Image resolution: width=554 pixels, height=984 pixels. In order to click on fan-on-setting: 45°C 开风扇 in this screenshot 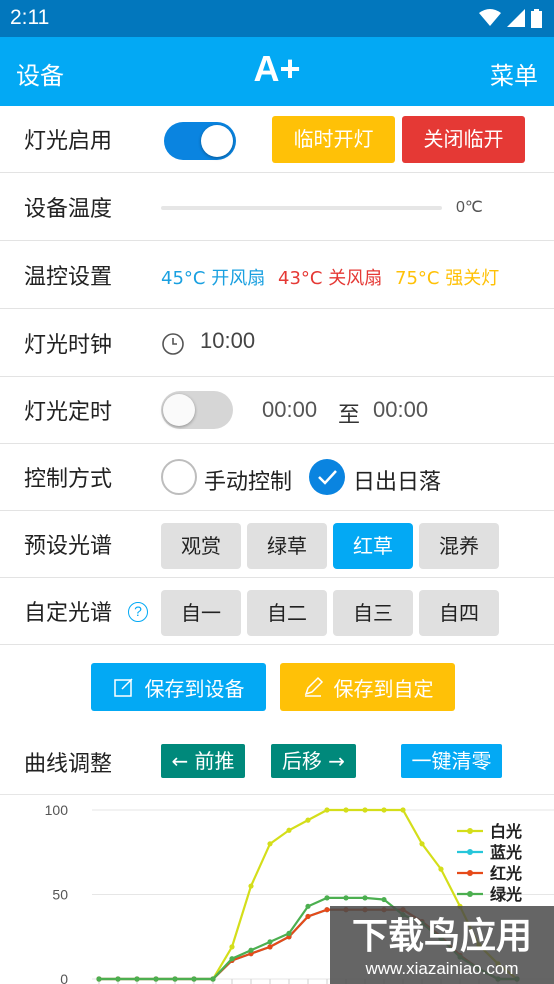, I will do `click(213, 278)`.